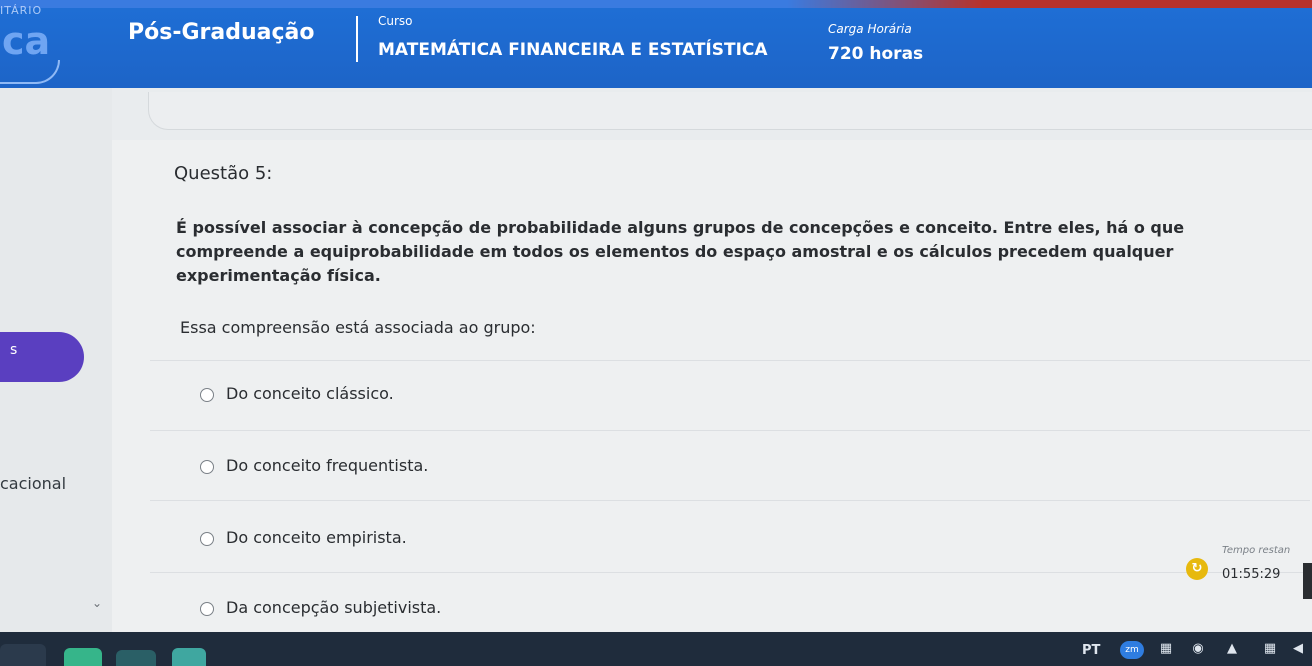 This screenshot has width=1312, height=666. What do you see at coordinates (316, 537) in the screenshot?
I see `option-label: Do conceito empirista.` at bounding box center [316, 537].